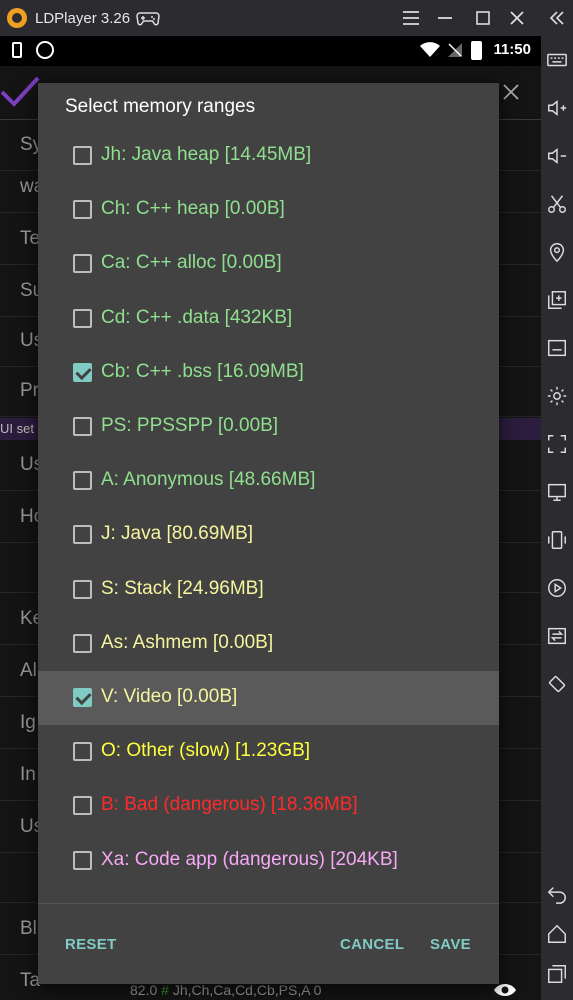 The height and width of the screenshot is (1000, 573). What do you see at coordinates (445, 18) in the screenshot?
I see `minimize-icon` at bounding box center [445, 18].